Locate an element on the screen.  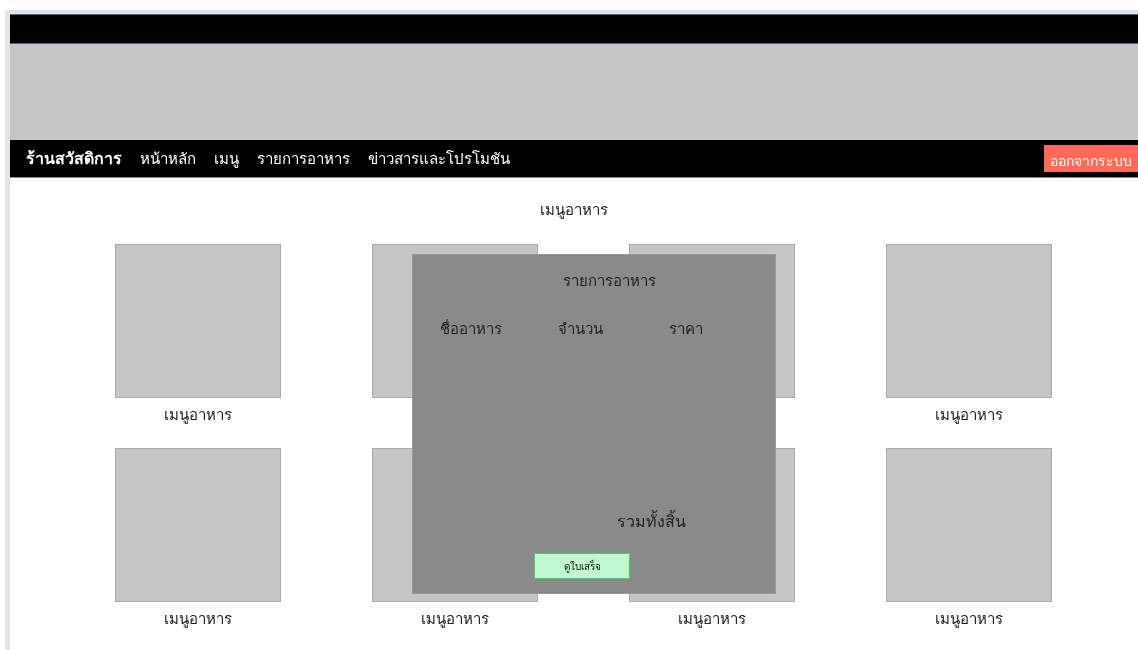
nav-link: เมนู is located at coordinates (226, 158).